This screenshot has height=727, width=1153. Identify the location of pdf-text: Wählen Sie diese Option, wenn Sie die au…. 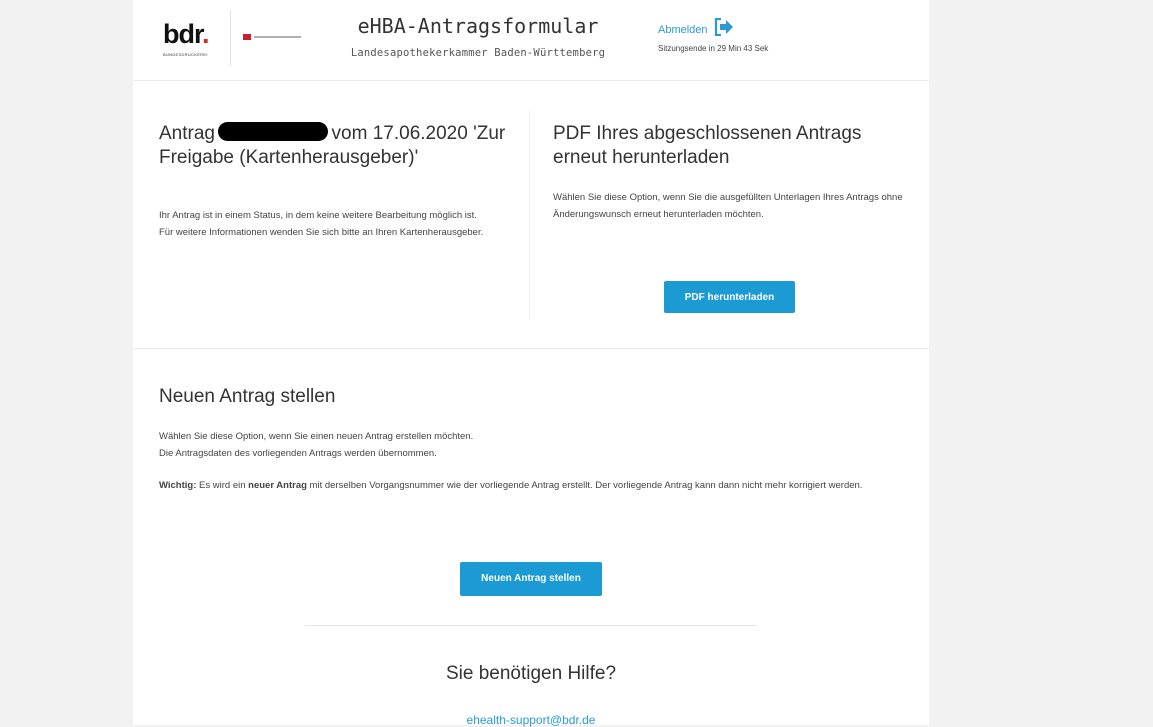
(728, 206).